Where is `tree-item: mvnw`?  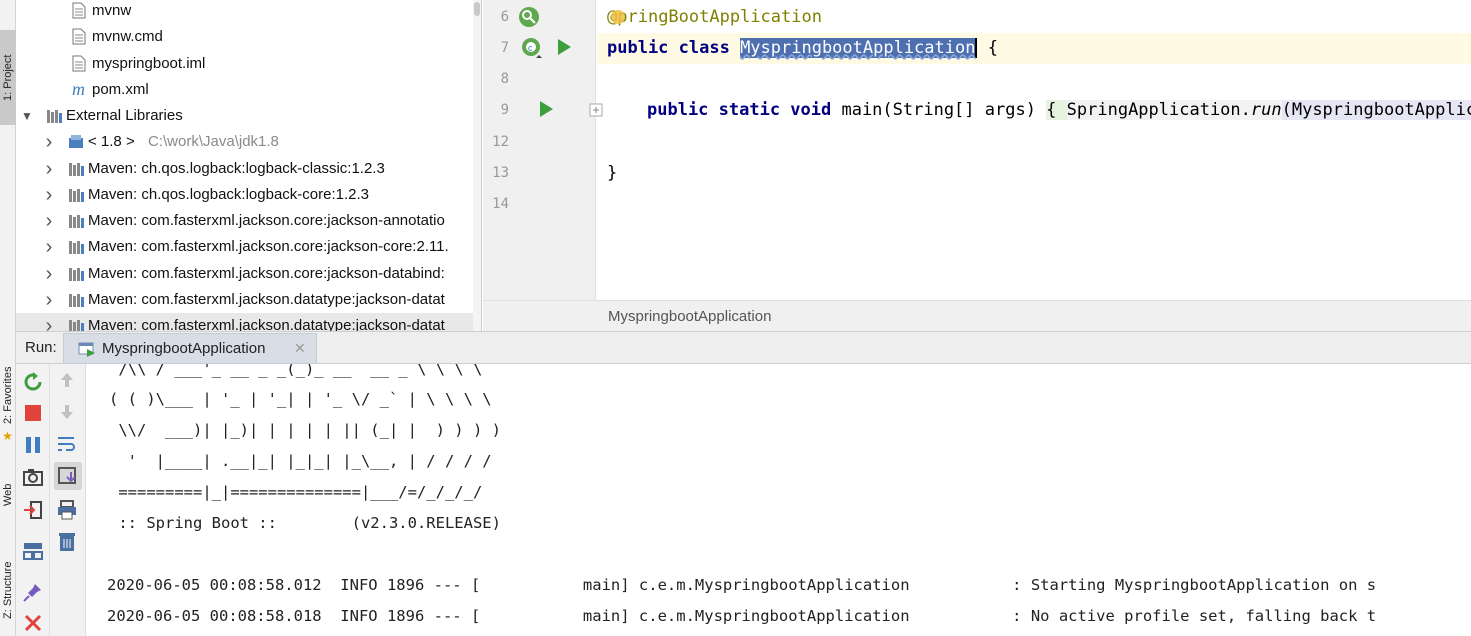 tree-item: mvnw is located at coordinates (248, 12).